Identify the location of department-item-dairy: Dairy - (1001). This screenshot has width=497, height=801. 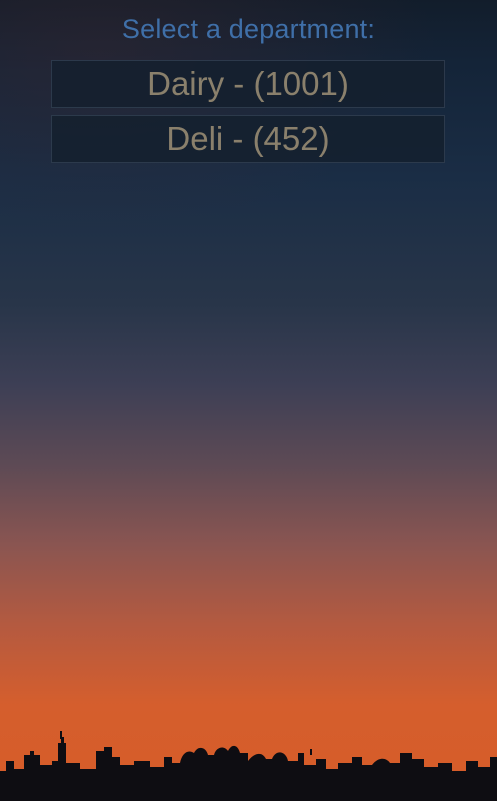
(248, 84).